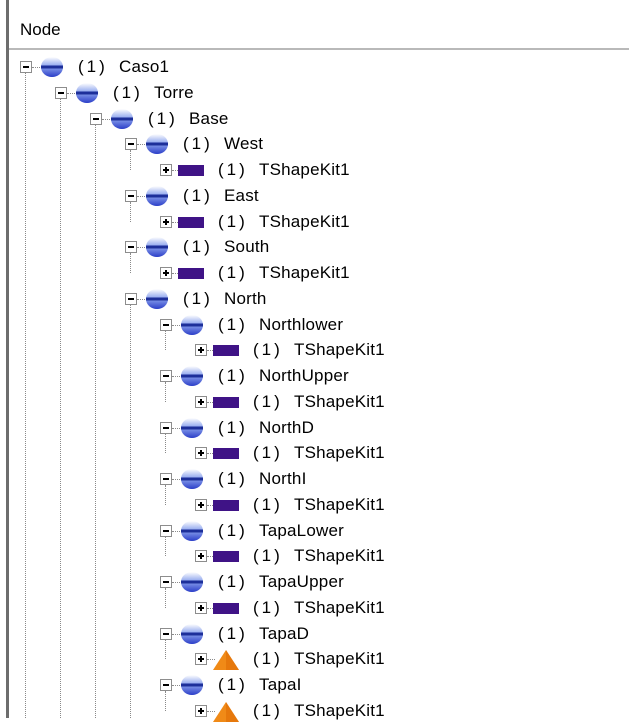 Image resolution: width=629 pixels, height=728 pixels. Describe the element at coordinates (280, 68) in the screenshot. I see `tree-node: (1) Caso1` at that location.